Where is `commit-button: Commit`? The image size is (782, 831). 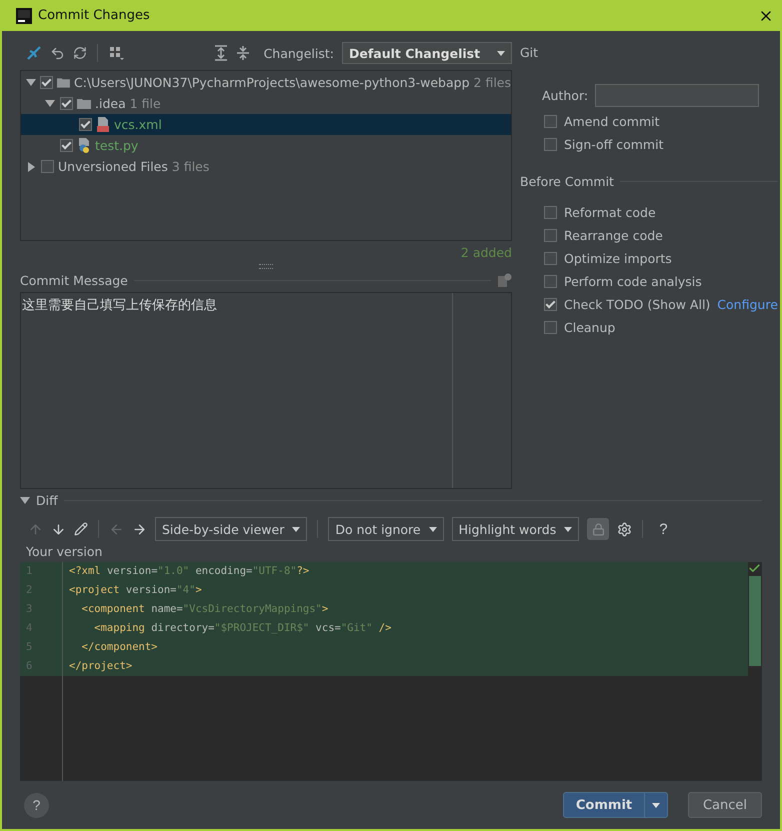 commit-button: Commit is located at coordinates (615, 805).